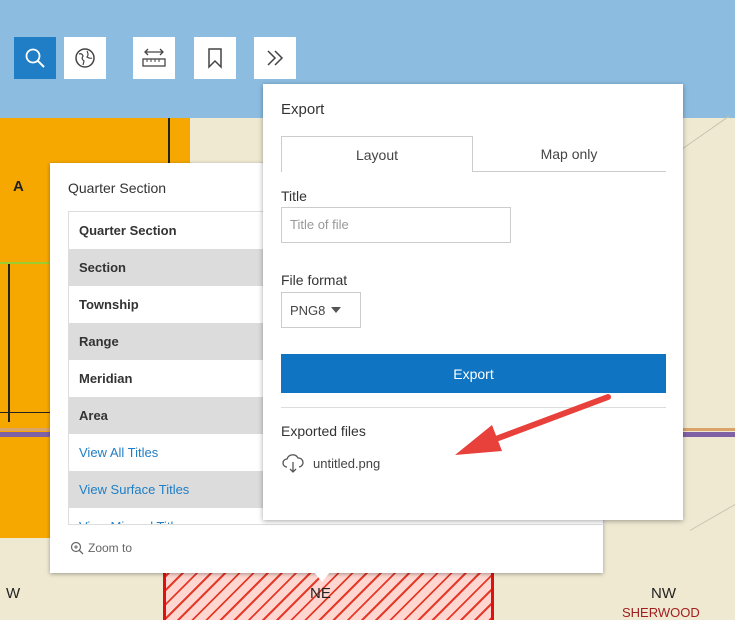 Image resolution: width=735 pixels, height=620 pixels. I want to click on chevron-down-icon, so click(336, 310).